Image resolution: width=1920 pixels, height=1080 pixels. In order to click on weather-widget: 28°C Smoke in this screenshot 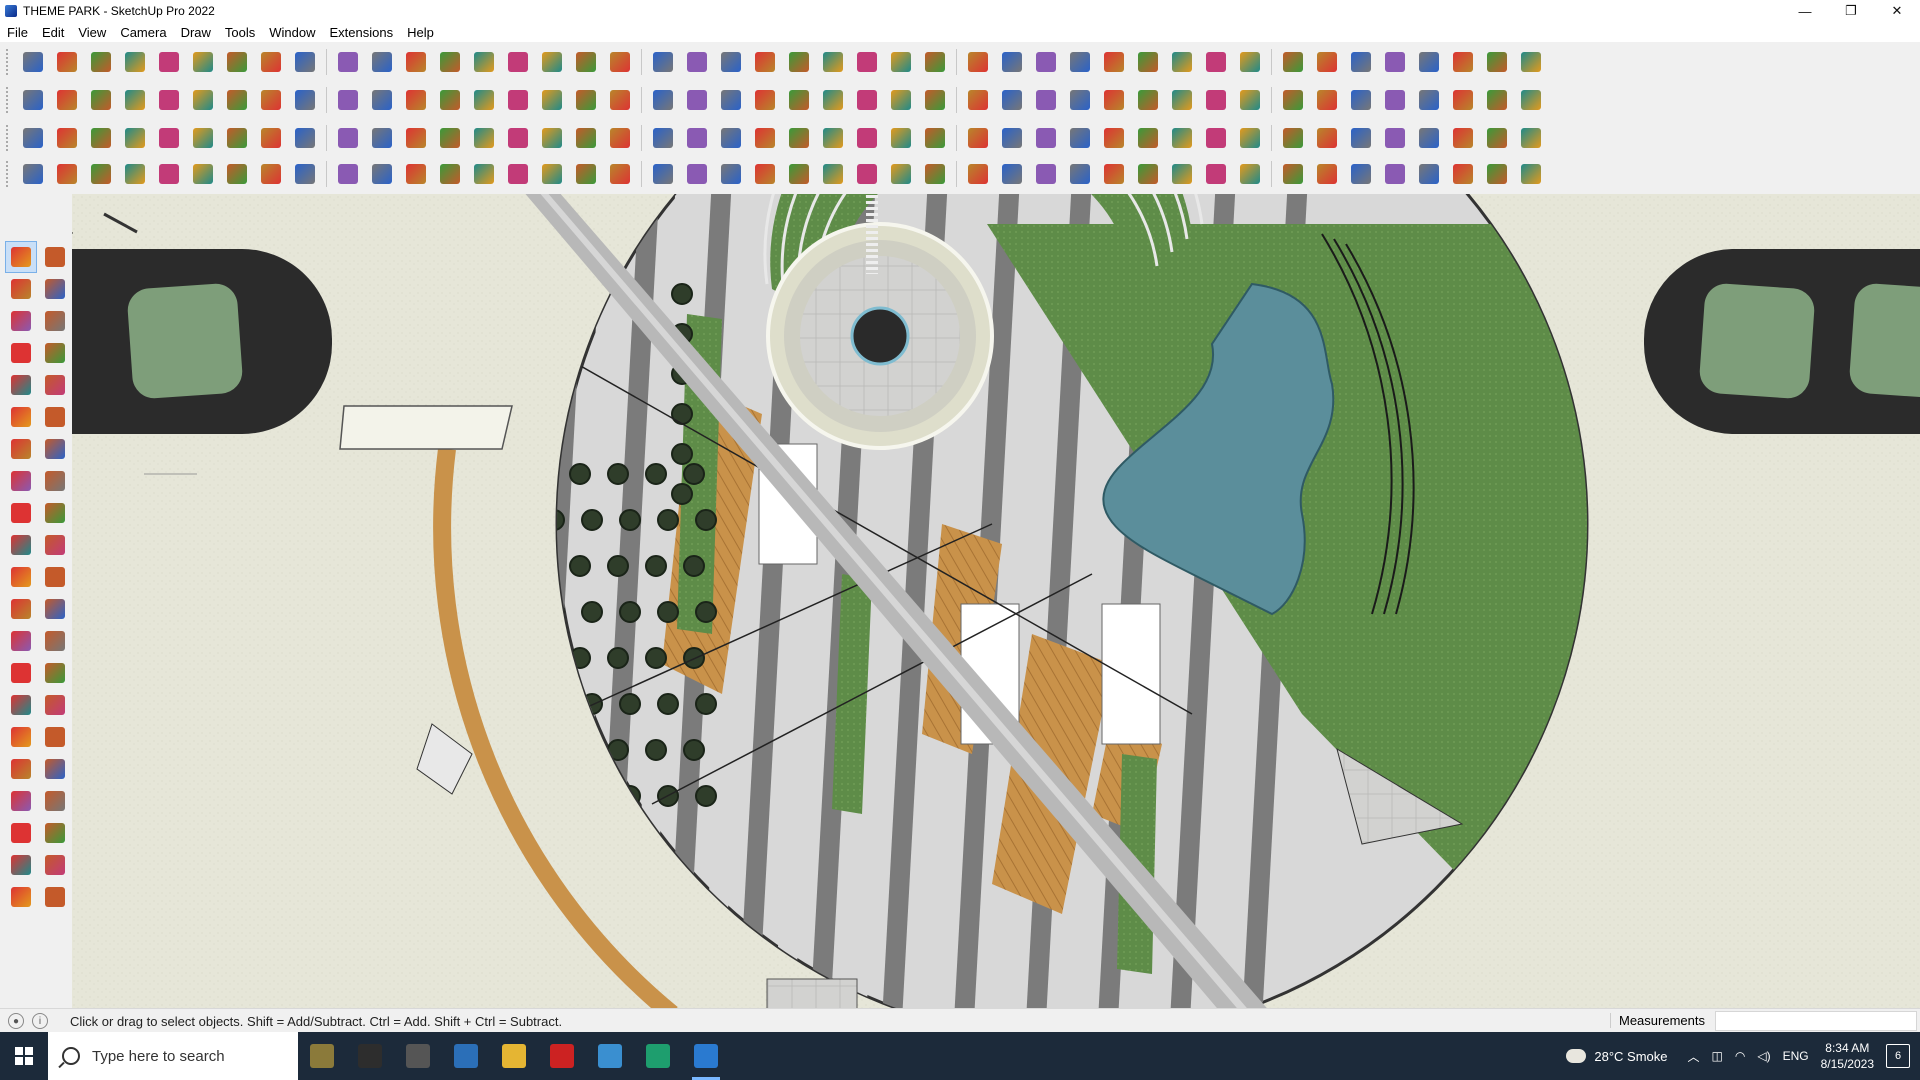, I will do `click(1617, 1056)`.